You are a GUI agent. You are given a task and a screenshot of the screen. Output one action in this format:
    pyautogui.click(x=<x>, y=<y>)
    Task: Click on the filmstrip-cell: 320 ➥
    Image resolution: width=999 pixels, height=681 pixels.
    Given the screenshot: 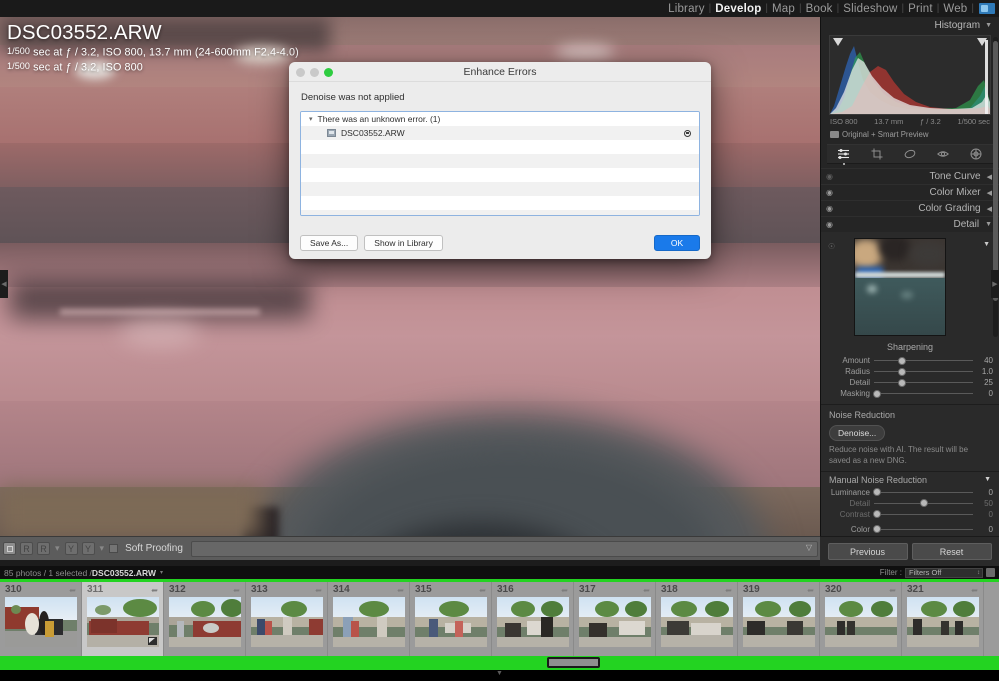 What is the action you would take?
    pyautogui.click(x=861, y=619)
    